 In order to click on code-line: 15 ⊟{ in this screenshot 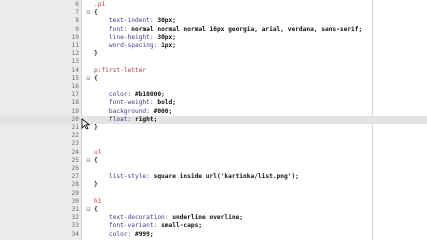, I will do `click(213, 79)`.